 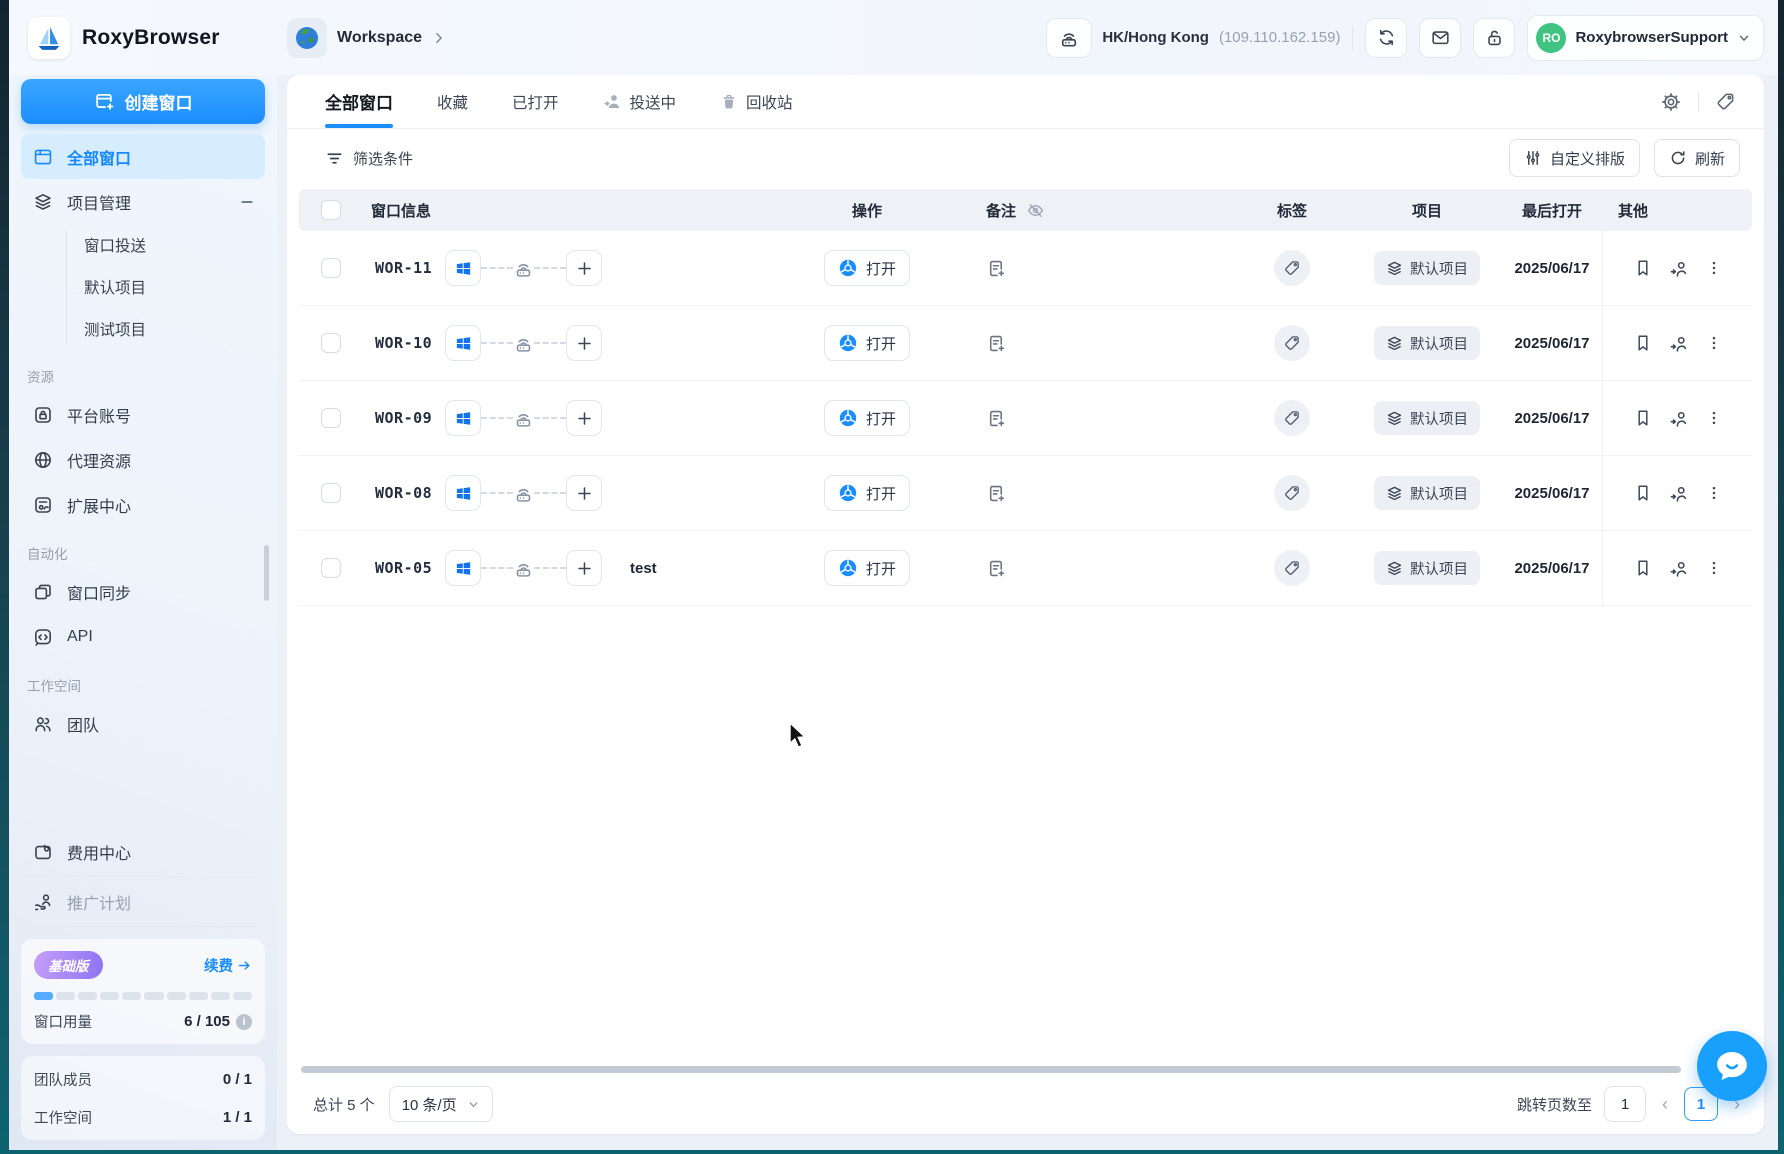 What do you see at coordinates (143, 851) in the screenshot?
I see `sidebar-item-billing-center: 费用中心` at bounding box center [143, 851].